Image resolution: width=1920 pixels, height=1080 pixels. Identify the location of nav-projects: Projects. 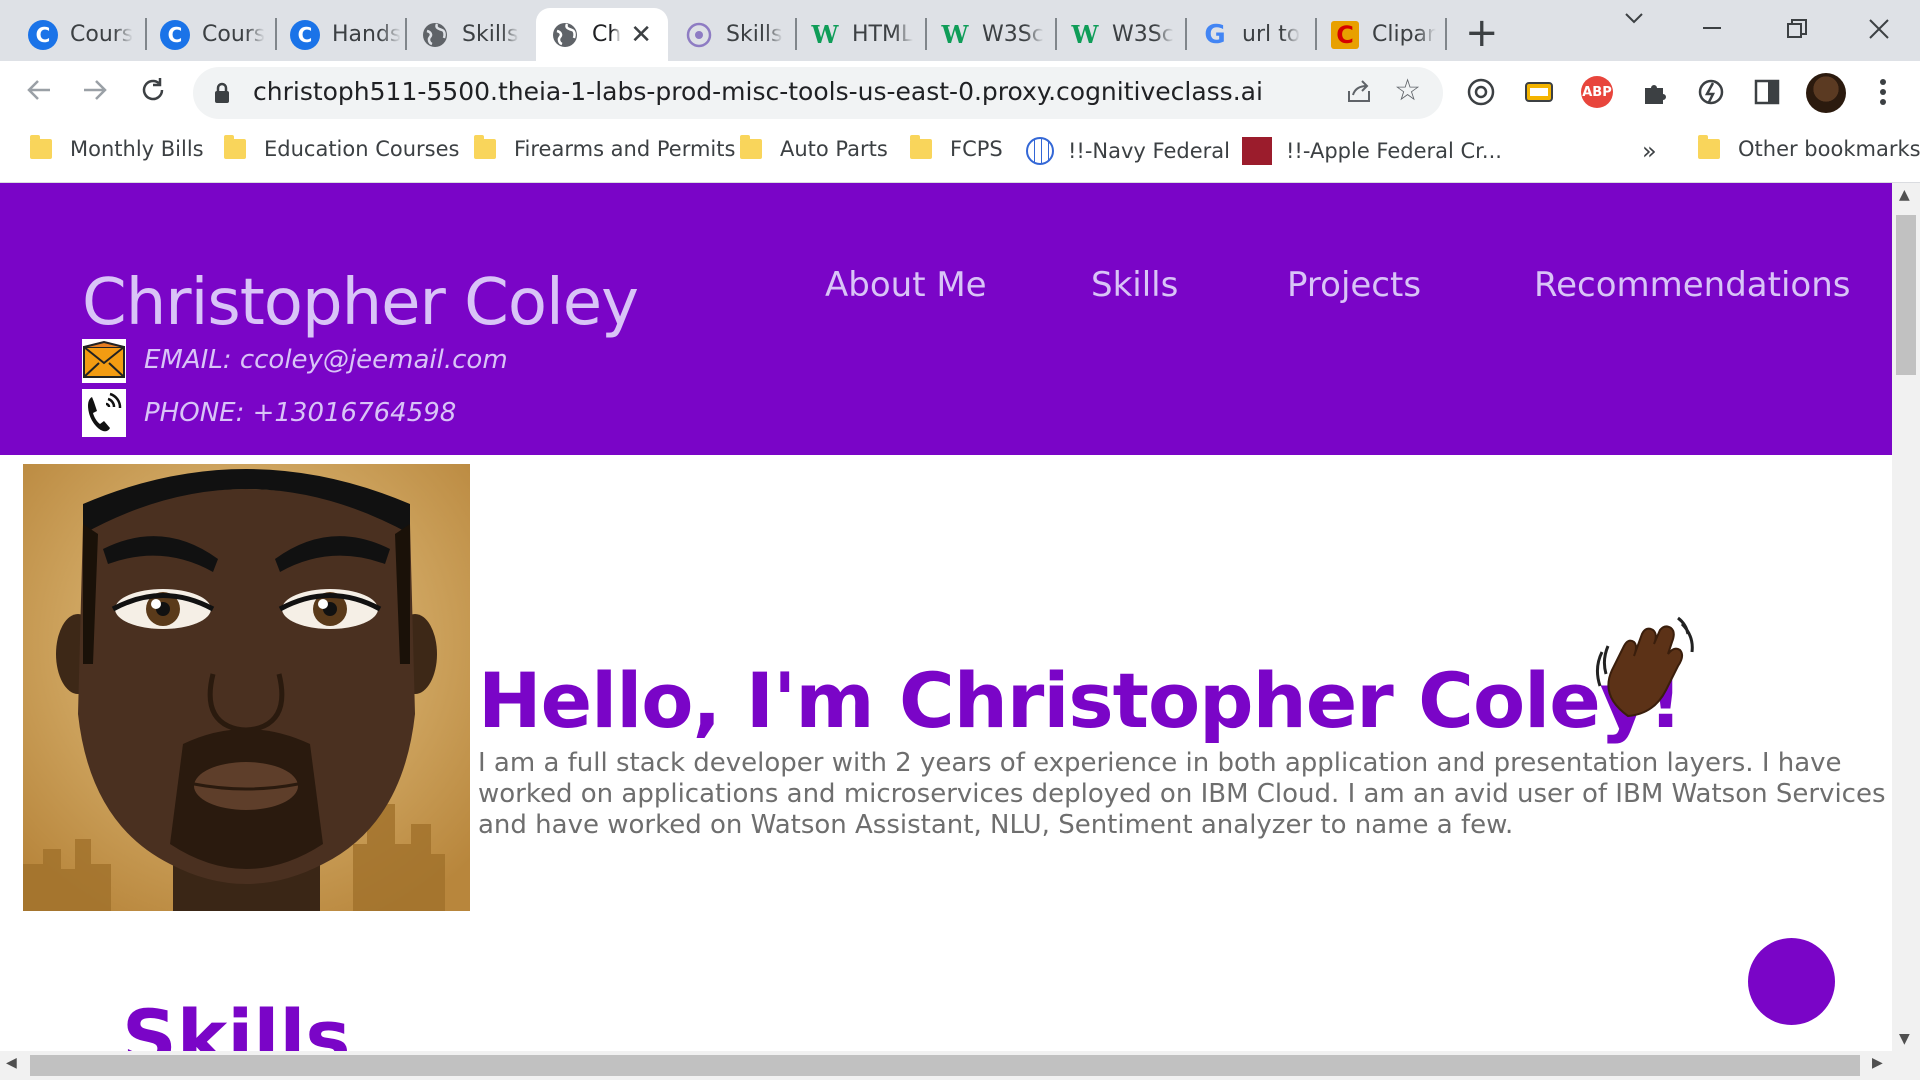
(1354, 285).